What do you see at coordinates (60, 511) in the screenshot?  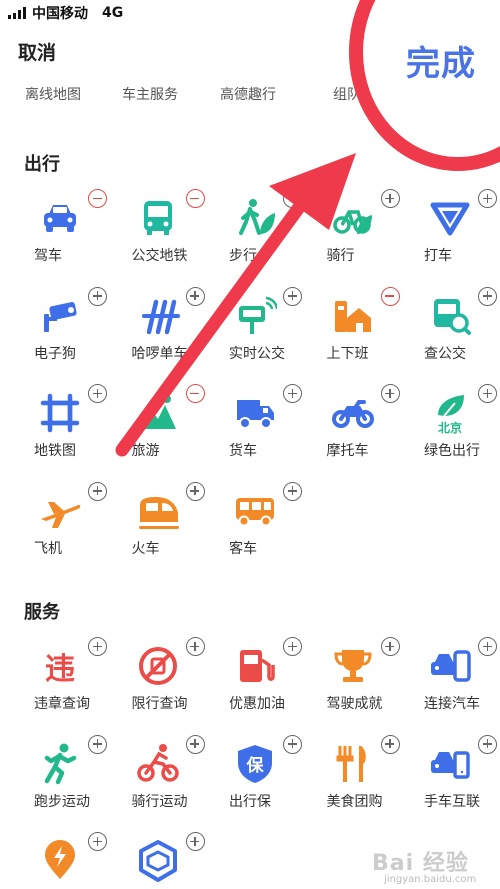 I see `plane-icon` at bounding box center [60, 511].